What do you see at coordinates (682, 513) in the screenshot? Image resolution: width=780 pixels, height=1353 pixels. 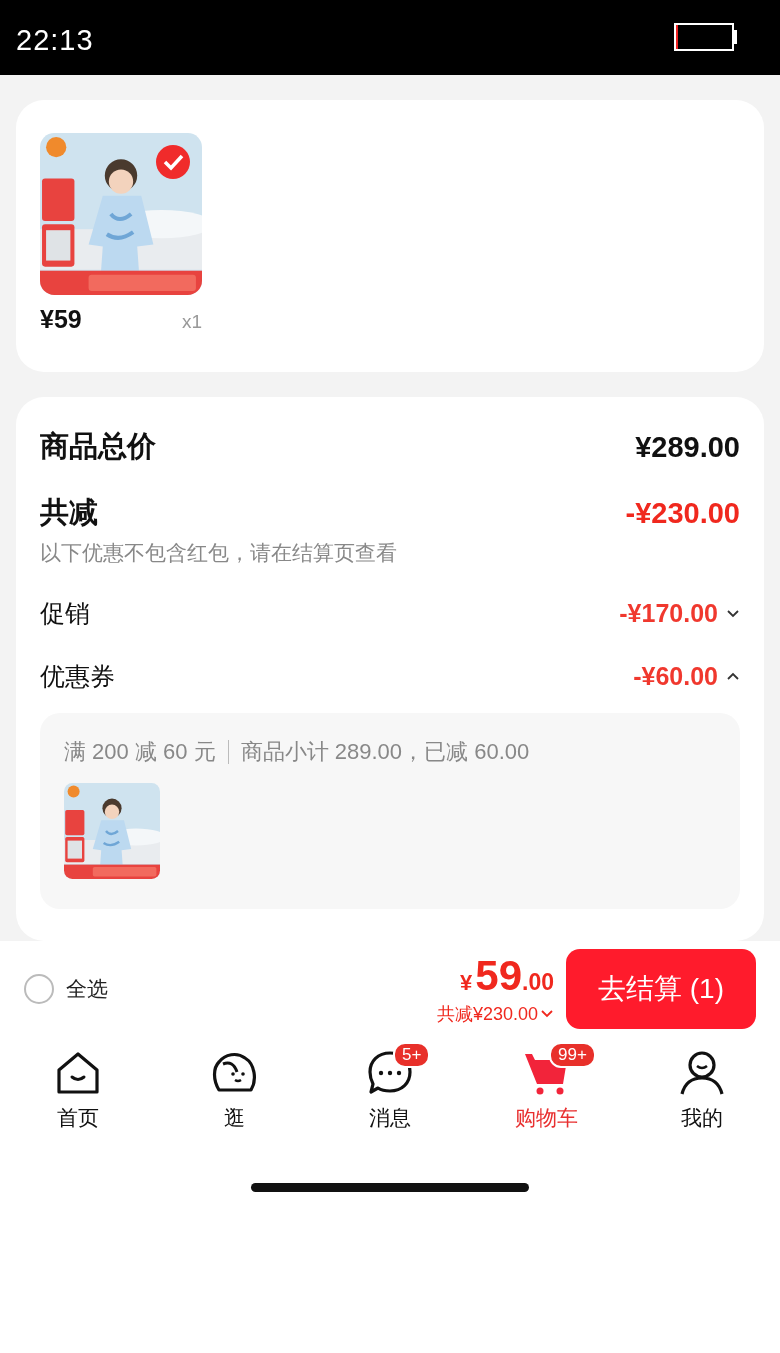 I see `discount-value: -¥230.00` at bounding box center [682, 513].